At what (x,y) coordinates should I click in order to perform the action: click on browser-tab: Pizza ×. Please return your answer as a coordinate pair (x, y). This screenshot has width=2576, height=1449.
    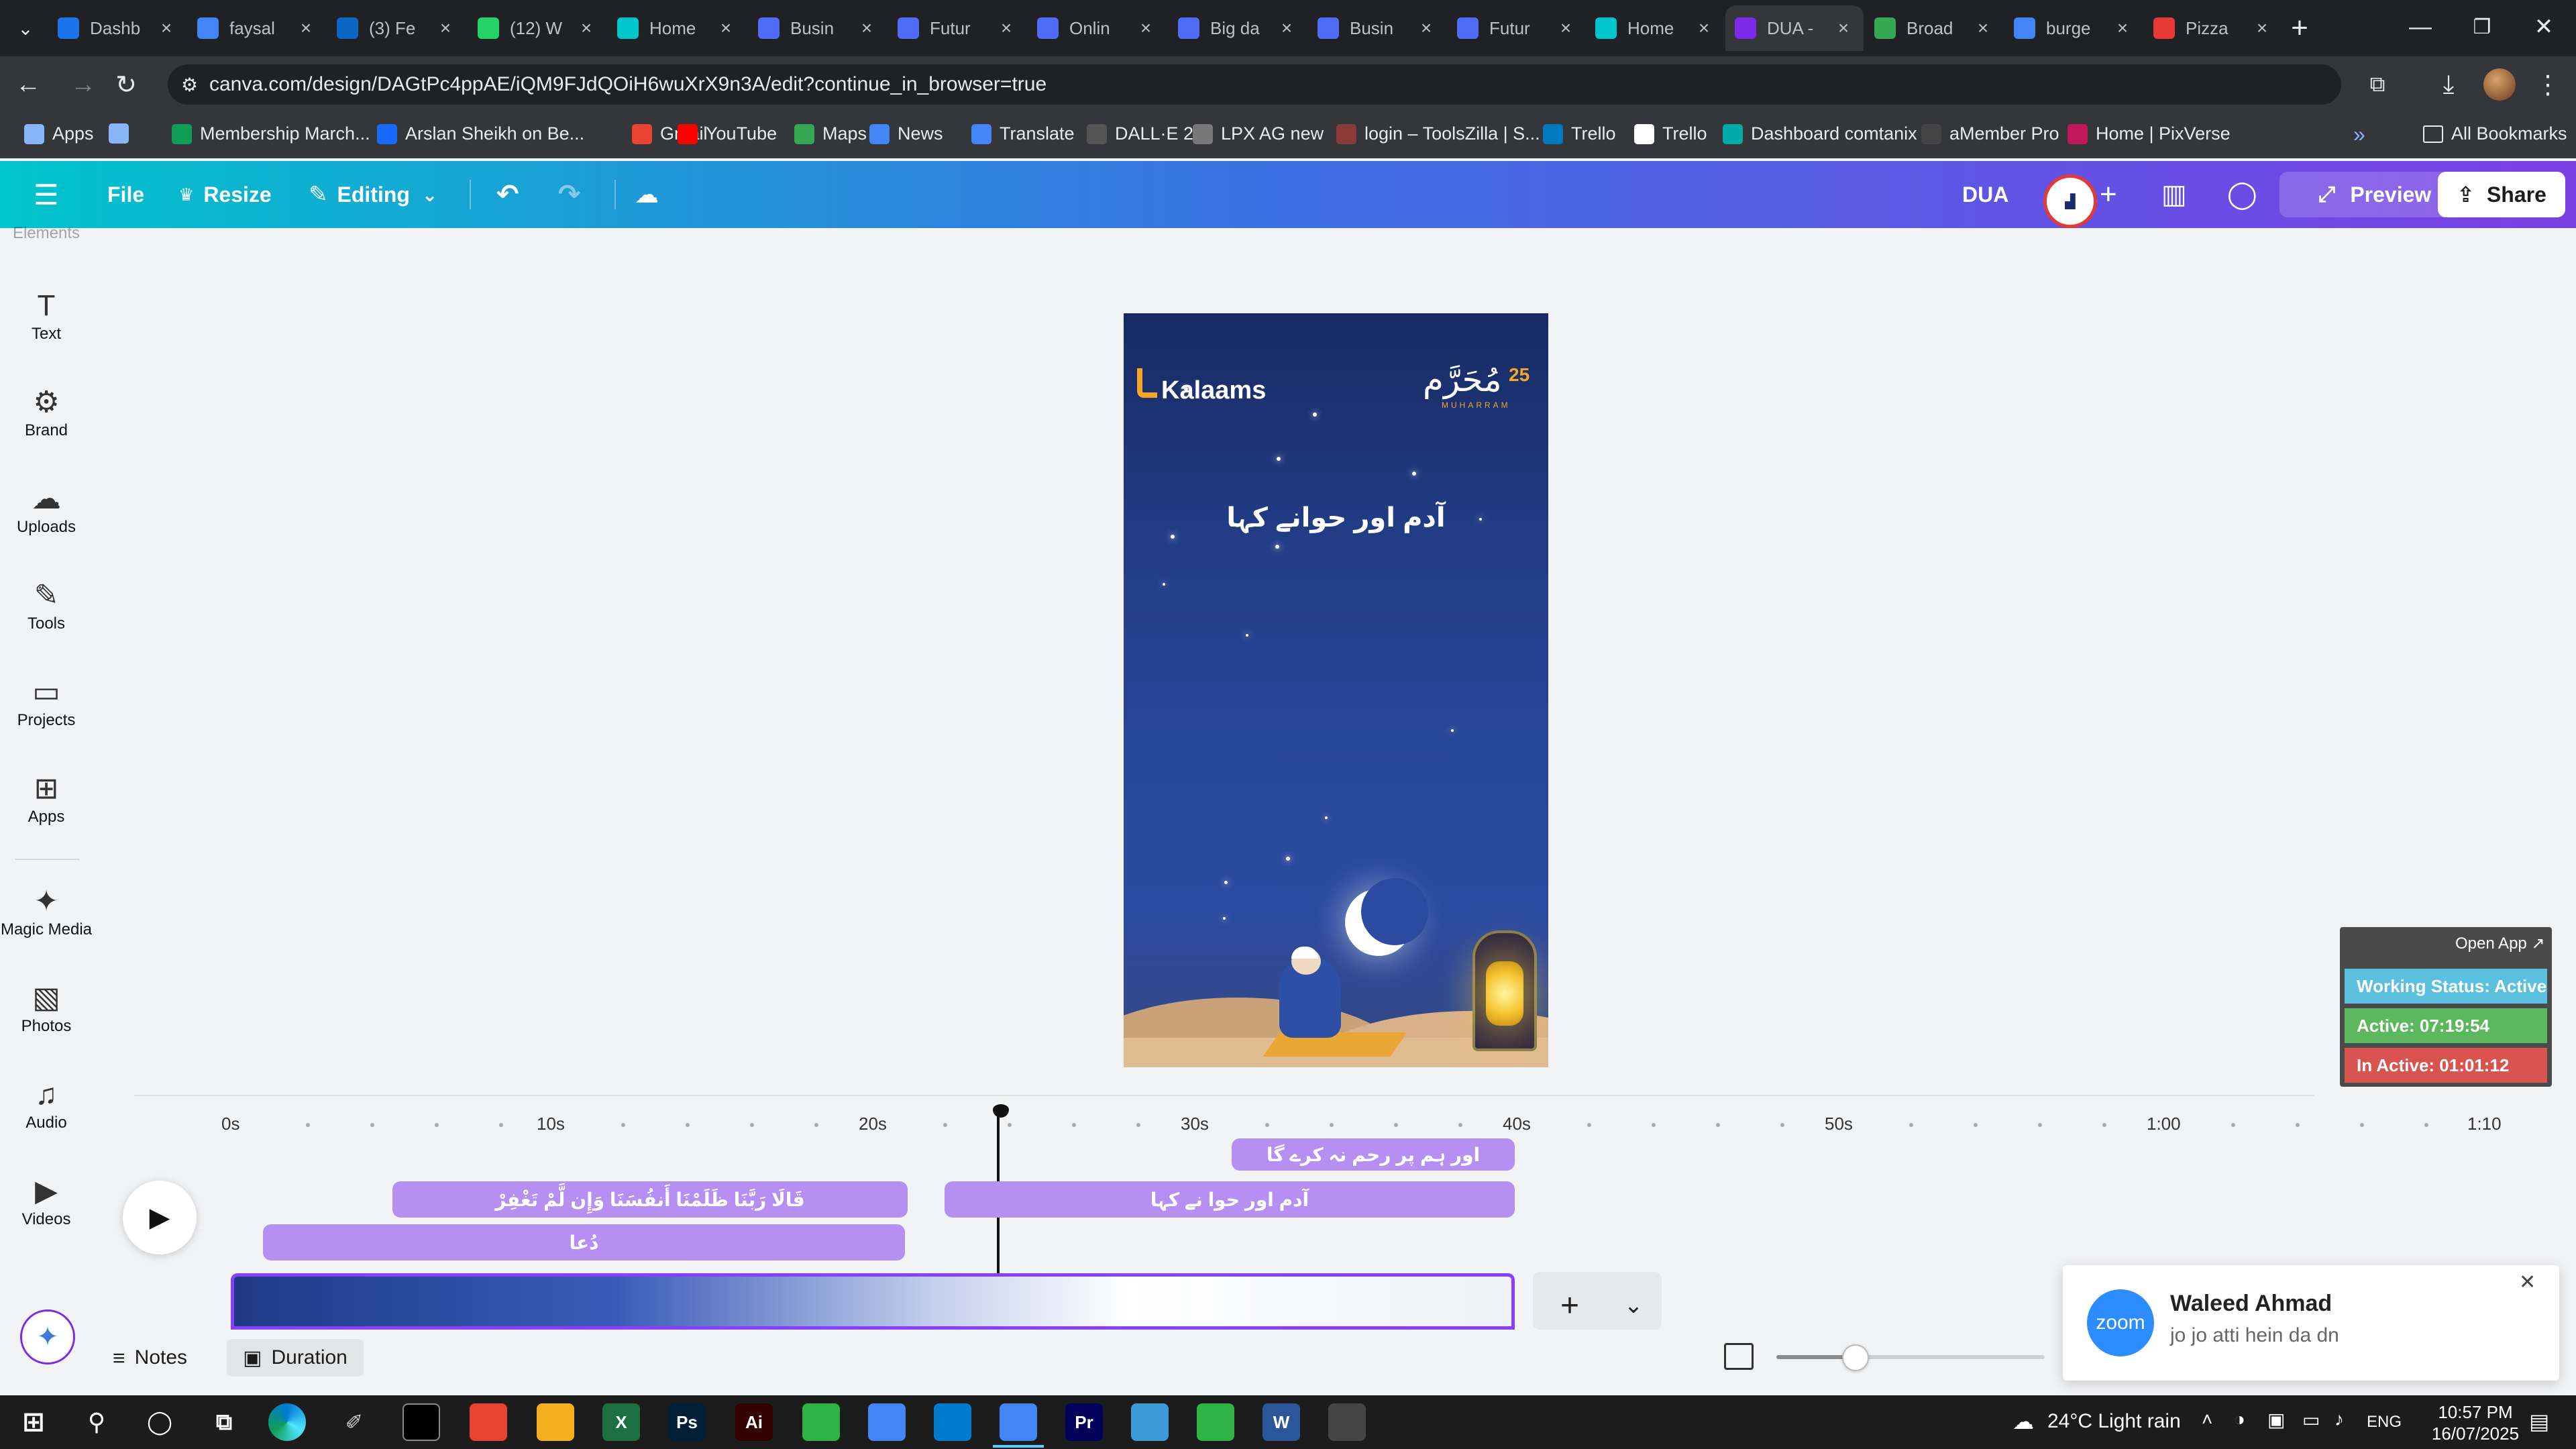
    Looking at the image, I should click on (2213, 28).